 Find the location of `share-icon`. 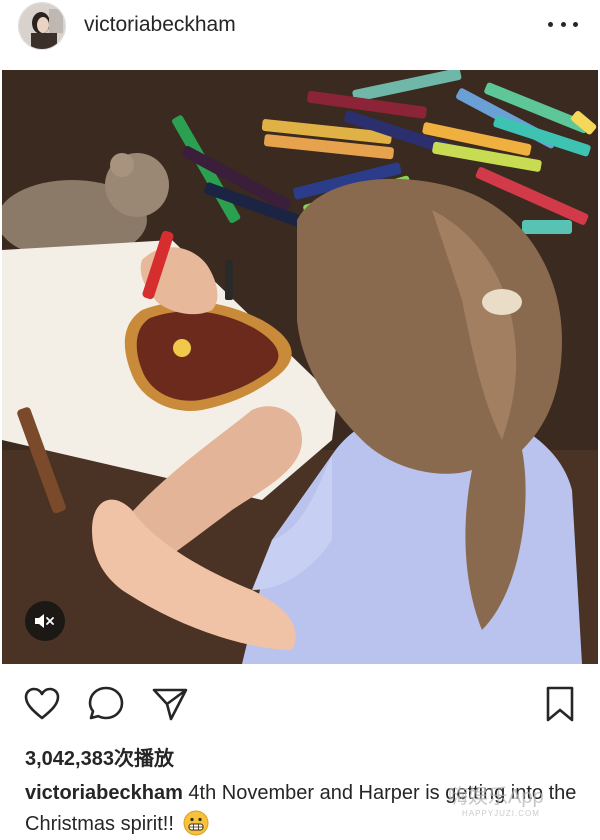

share-icon is located at coordinates (170, 704).